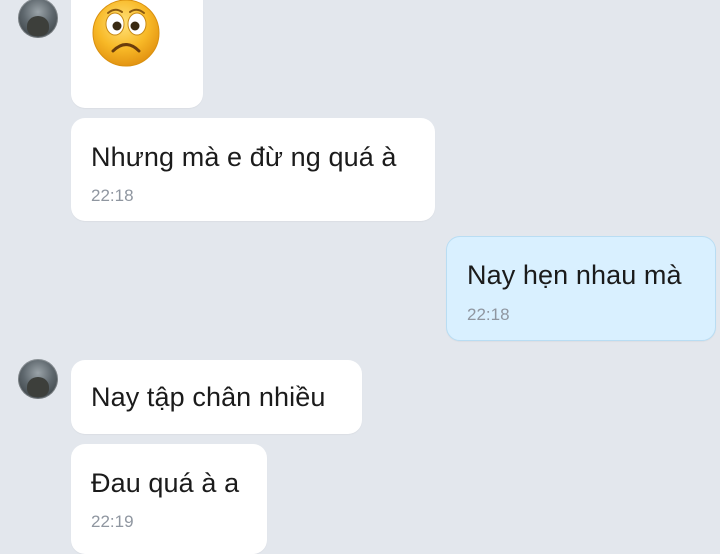 This screenshot has height=554, width=720. What do you see at coordinates (574, 275) in the screenshot?
I see `message-text: Nay hẹn nhau mà` at bounding box center [574, 275].